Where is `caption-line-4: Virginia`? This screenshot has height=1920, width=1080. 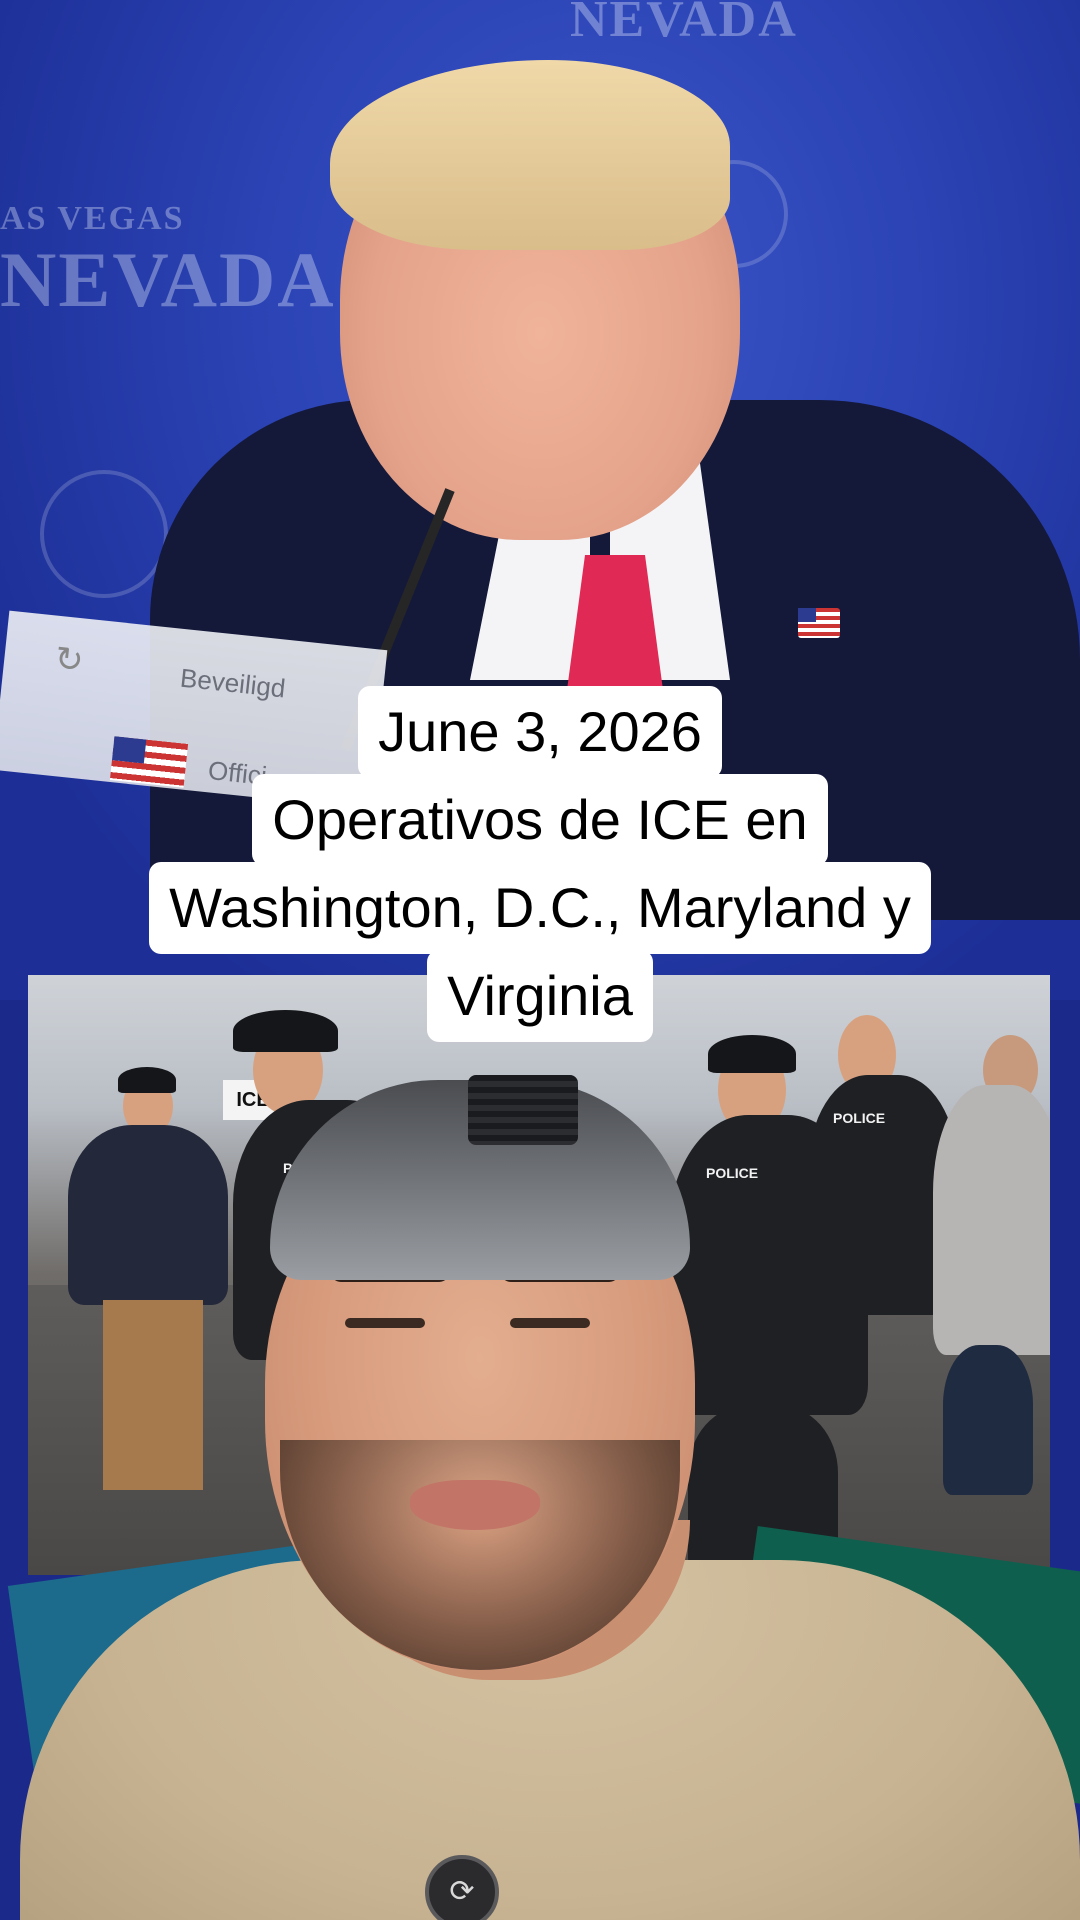
caption-line-4: Virginia is located at coordinates (540, 996).